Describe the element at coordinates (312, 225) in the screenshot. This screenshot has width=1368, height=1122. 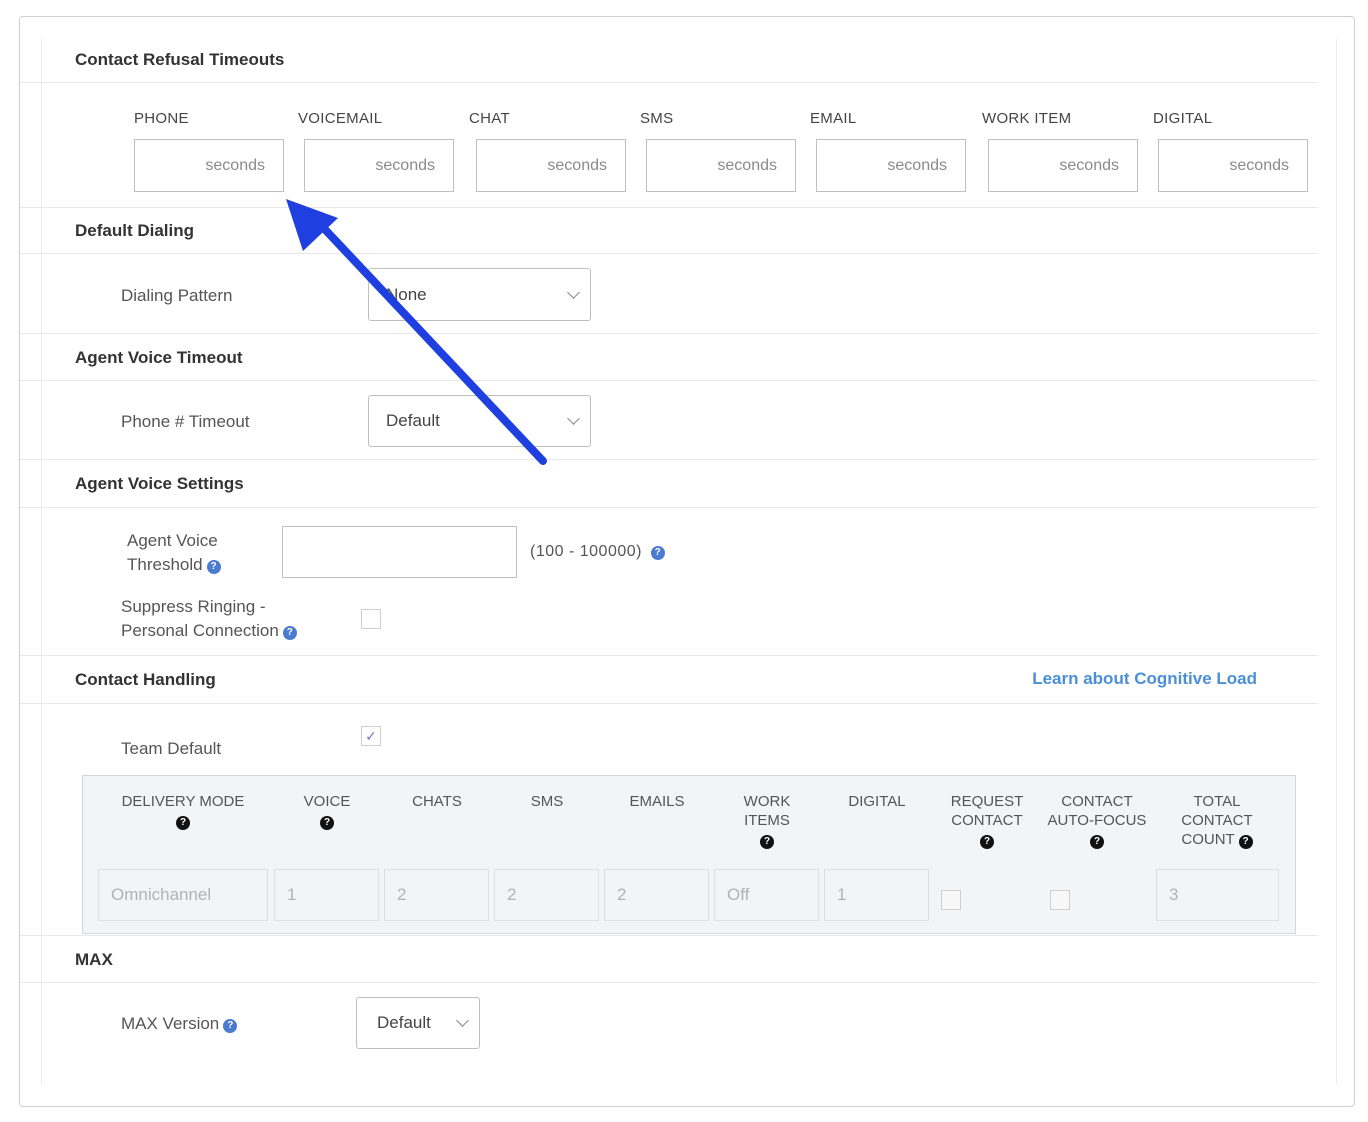
I see `annotation-arrow-head` at that location.